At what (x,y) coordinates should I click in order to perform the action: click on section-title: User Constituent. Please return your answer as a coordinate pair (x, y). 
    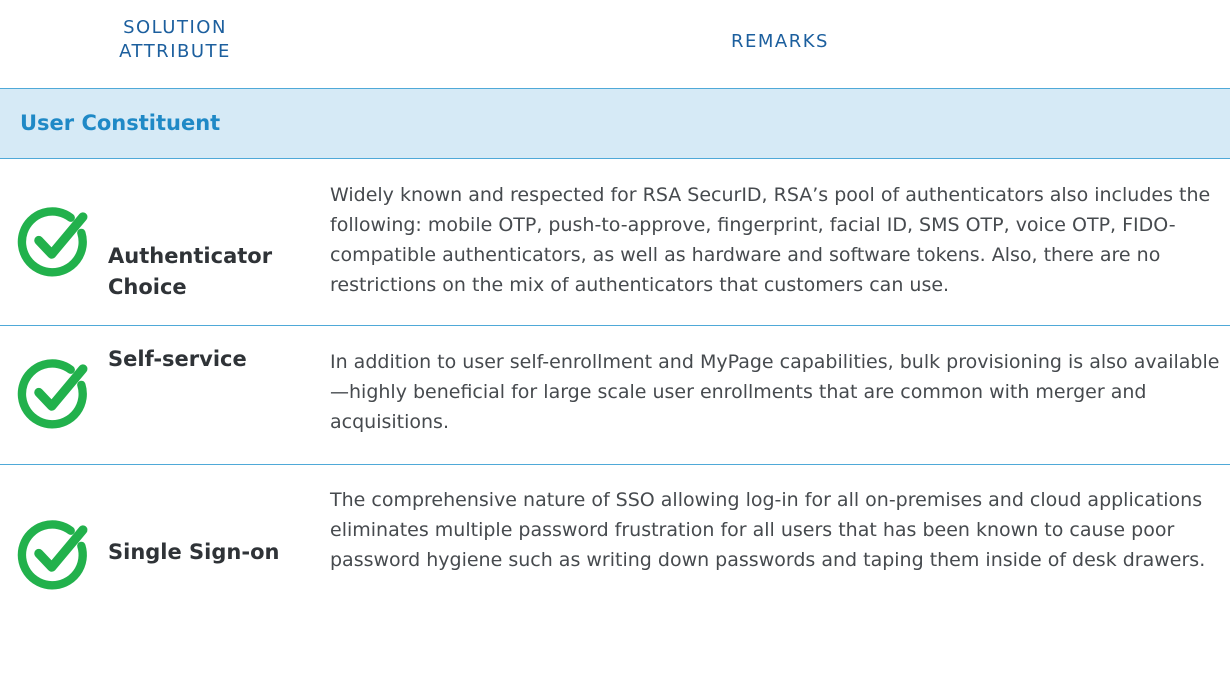
    Looking at the image, I should click on (120, 123).